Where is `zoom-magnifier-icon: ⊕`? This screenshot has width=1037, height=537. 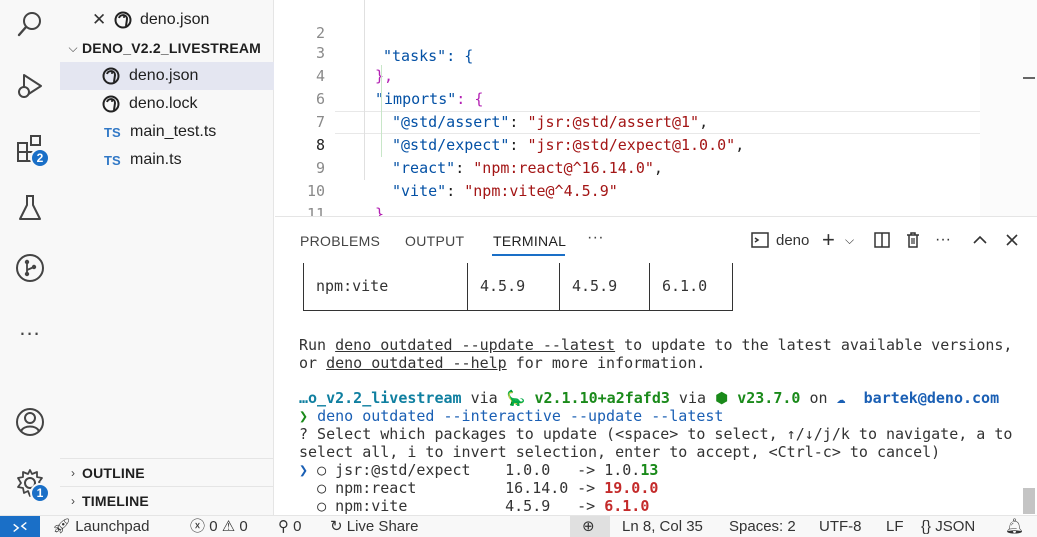
zoom-magnifier-icon: ⊕ is located at coordinates (588, 526).